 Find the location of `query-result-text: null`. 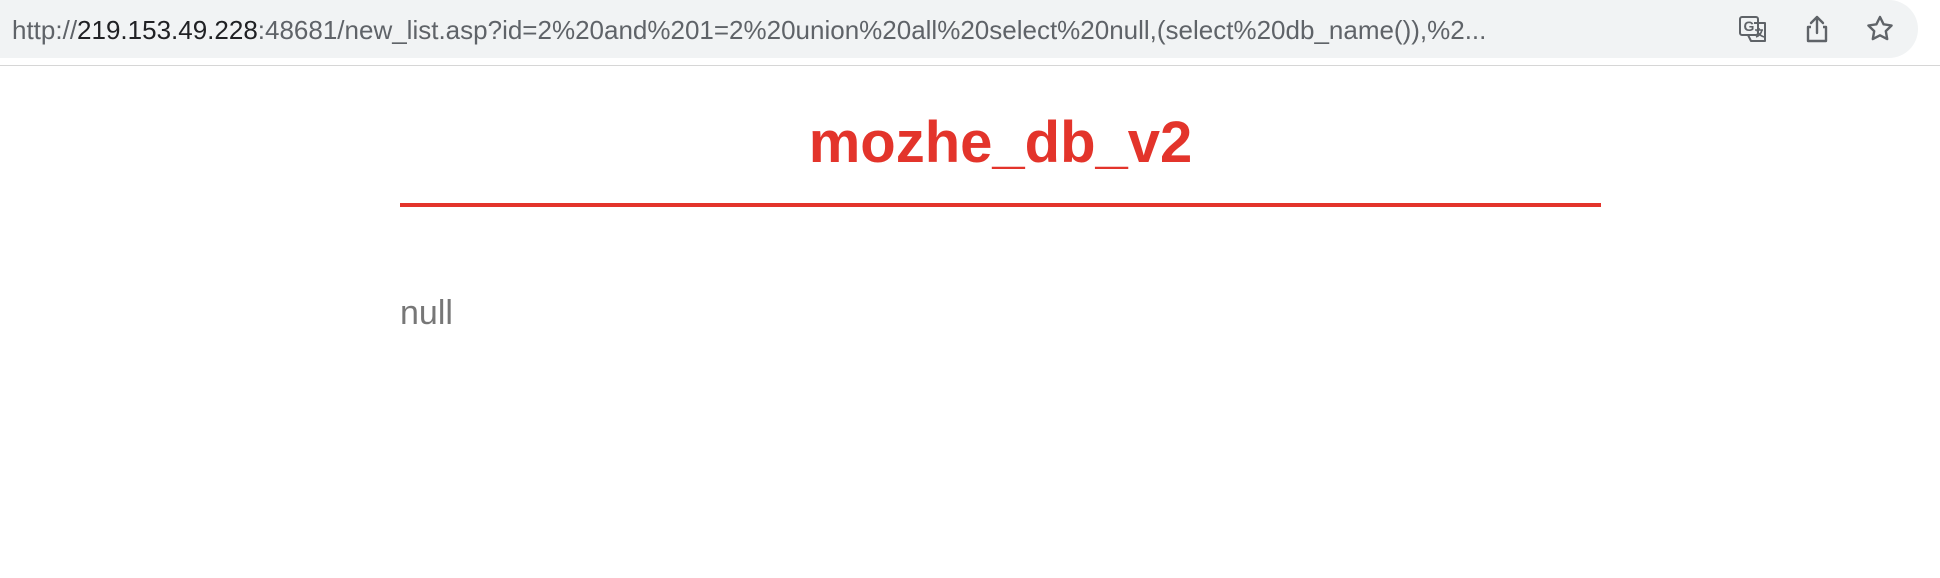

query-result-text: null is located at coordinates (426, 313).